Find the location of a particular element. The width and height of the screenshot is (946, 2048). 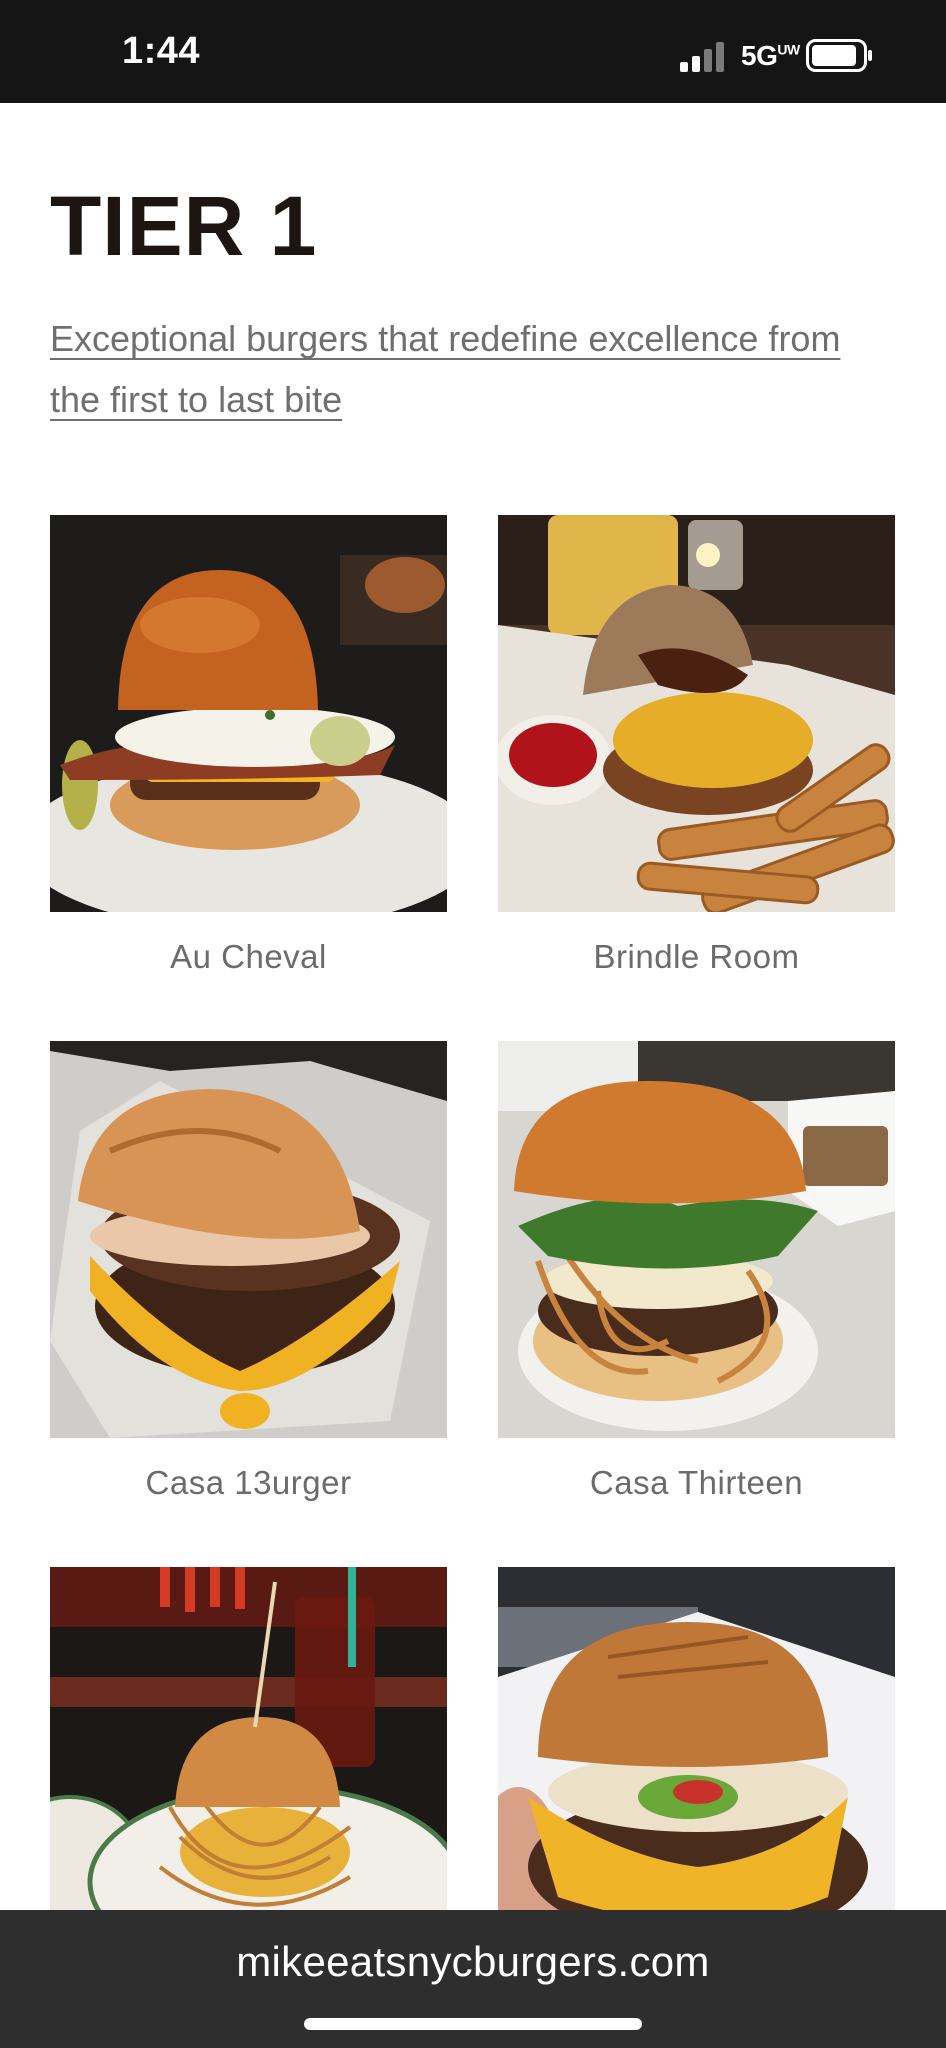

burger-card: Brindle Room is located at coordinates (696, 745).